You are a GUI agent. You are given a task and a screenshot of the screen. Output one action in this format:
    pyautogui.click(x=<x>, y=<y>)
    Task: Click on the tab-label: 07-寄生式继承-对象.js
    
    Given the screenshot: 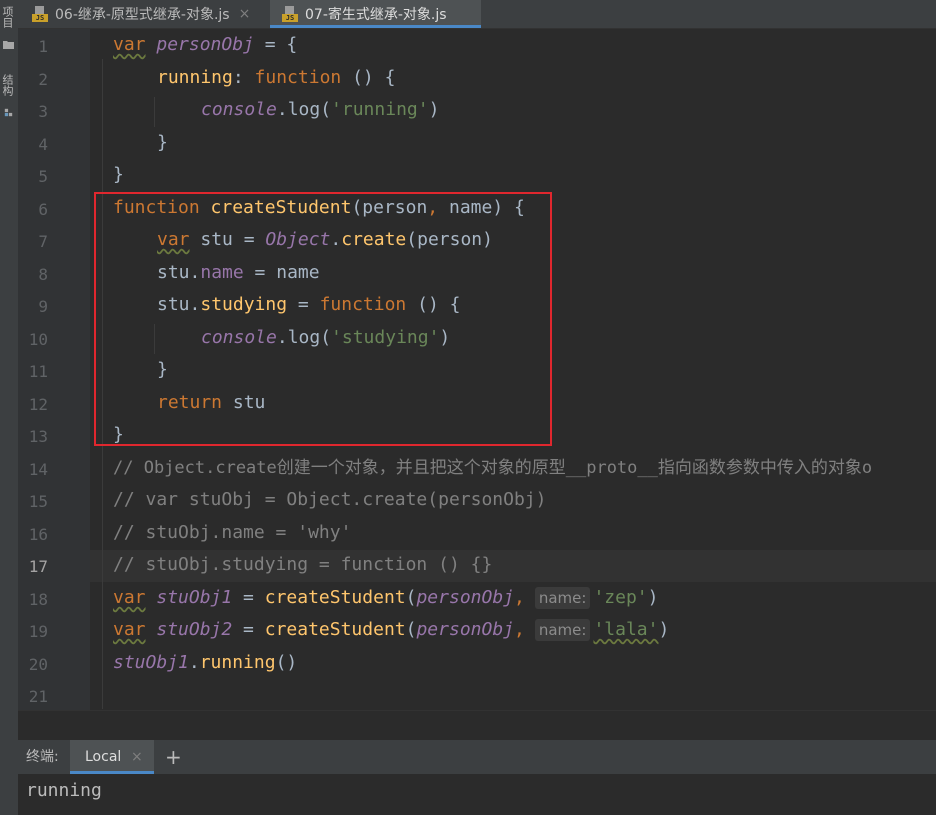 What is the action you would take?
    pyautogui.click(x=376, y=15)
    